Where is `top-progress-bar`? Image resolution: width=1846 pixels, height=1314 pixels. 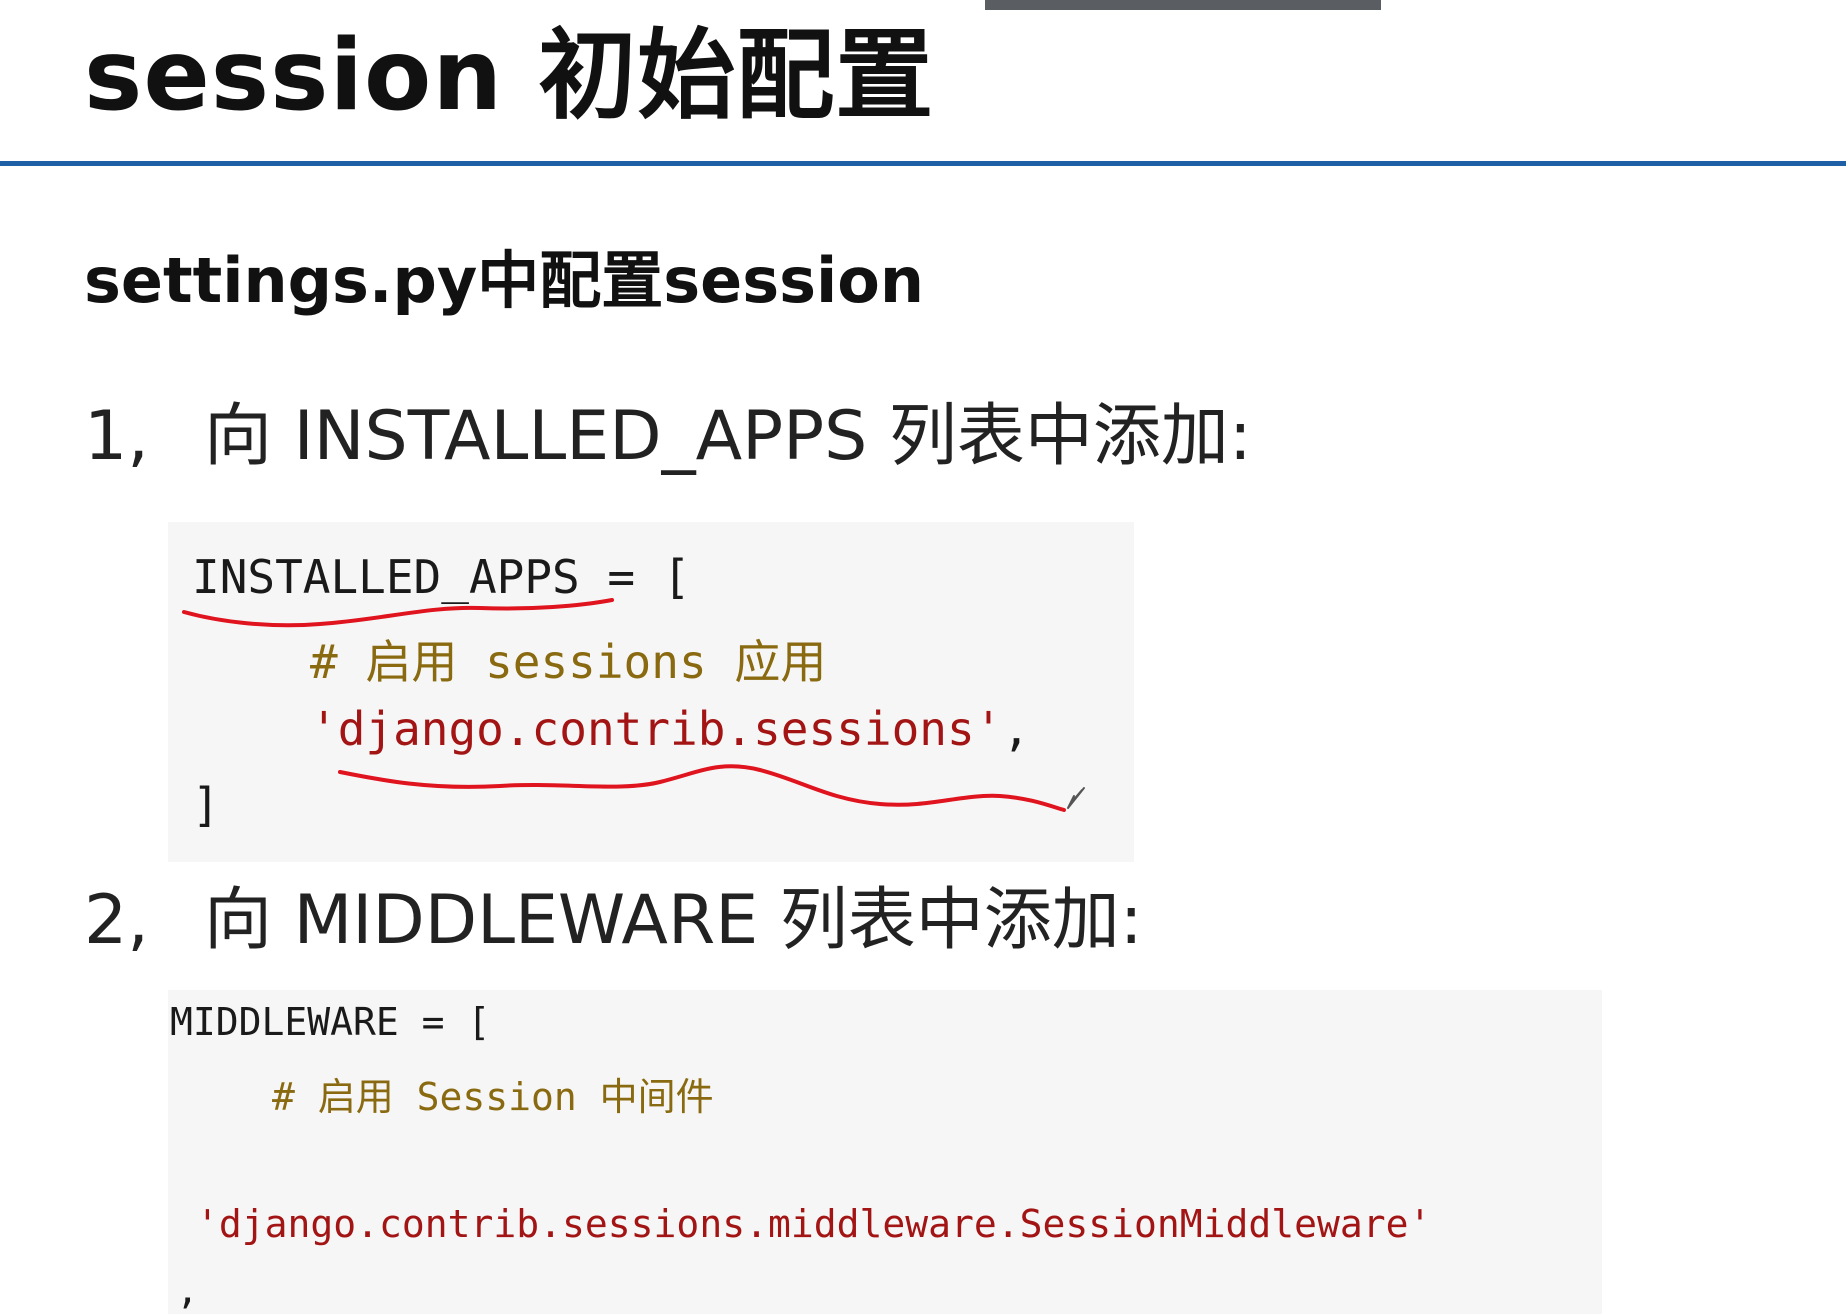
top-progress-bar is located at coordinates (1183, 5).